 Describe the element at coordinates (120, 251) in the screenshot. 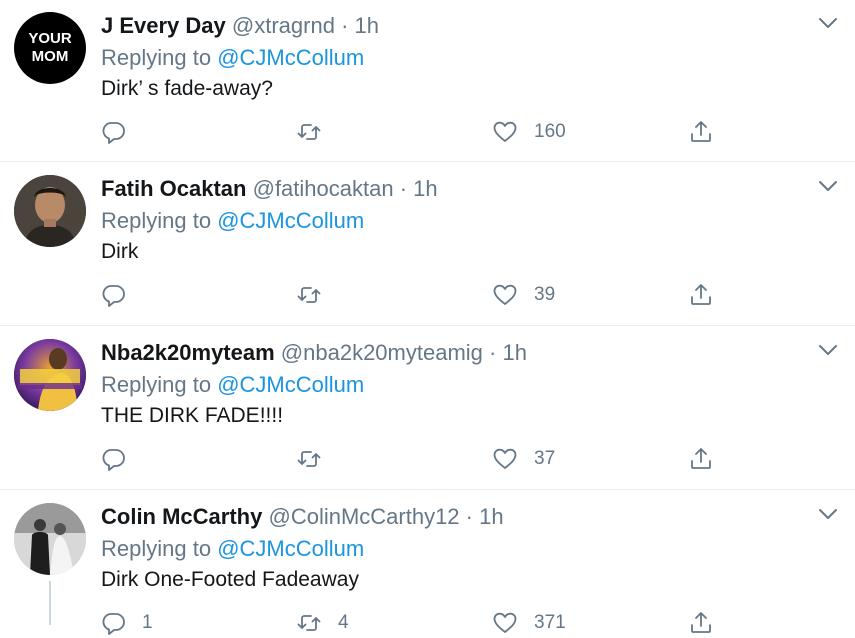

I see `tweet-text: Dirk` at that location.